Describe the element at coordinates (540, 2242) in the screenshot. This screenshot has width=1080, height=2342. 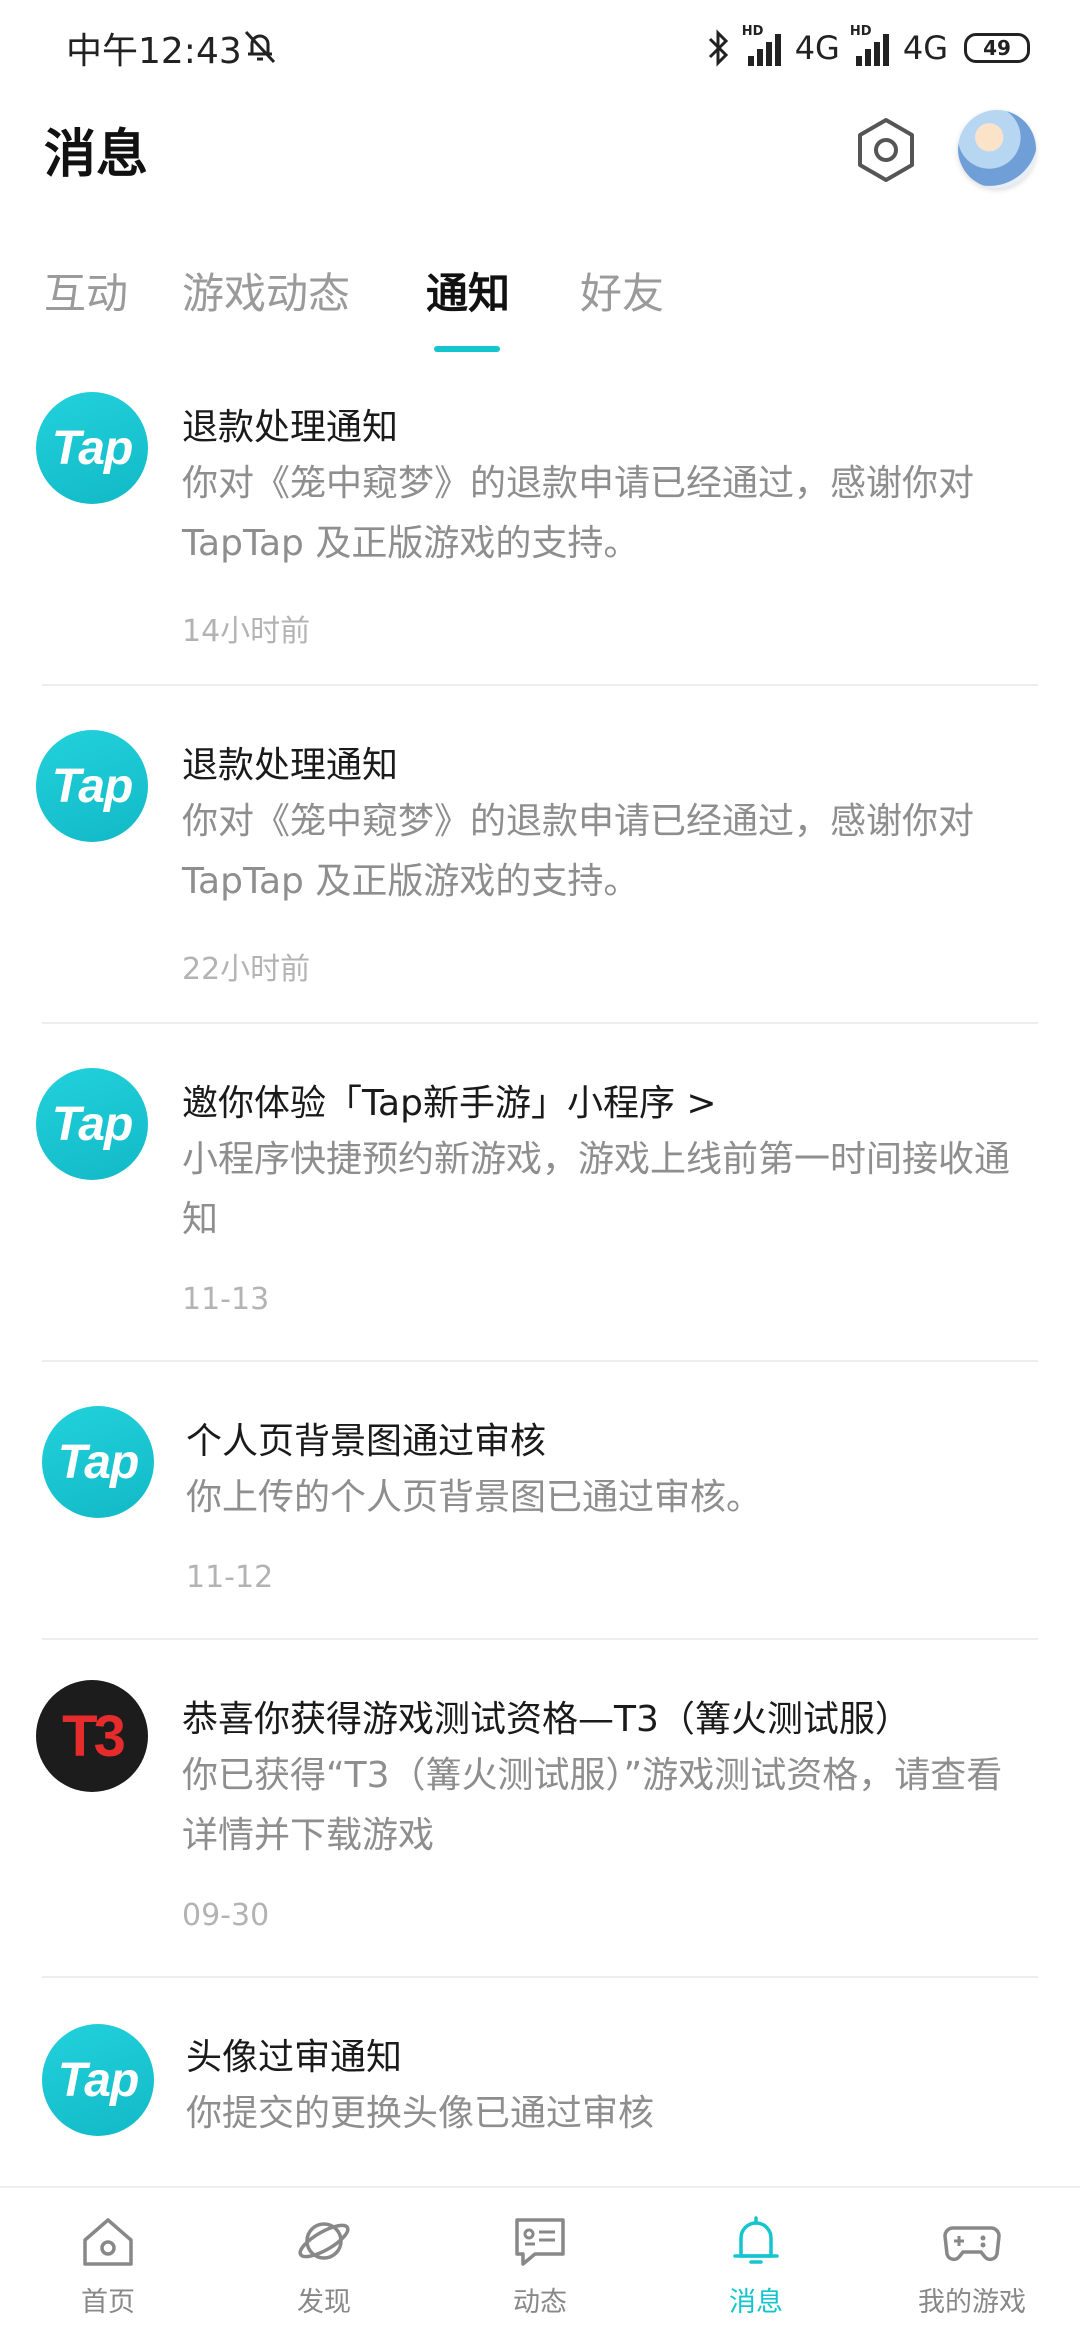
I see `chat-icon` at that location.